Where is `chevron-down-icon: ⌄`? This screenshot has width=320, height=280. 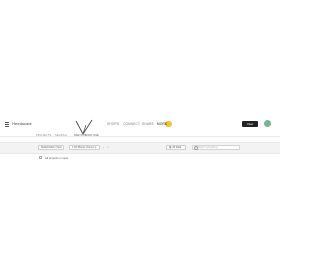 chevron-down-icon: ⌄ is located at coordinates (103, 147).